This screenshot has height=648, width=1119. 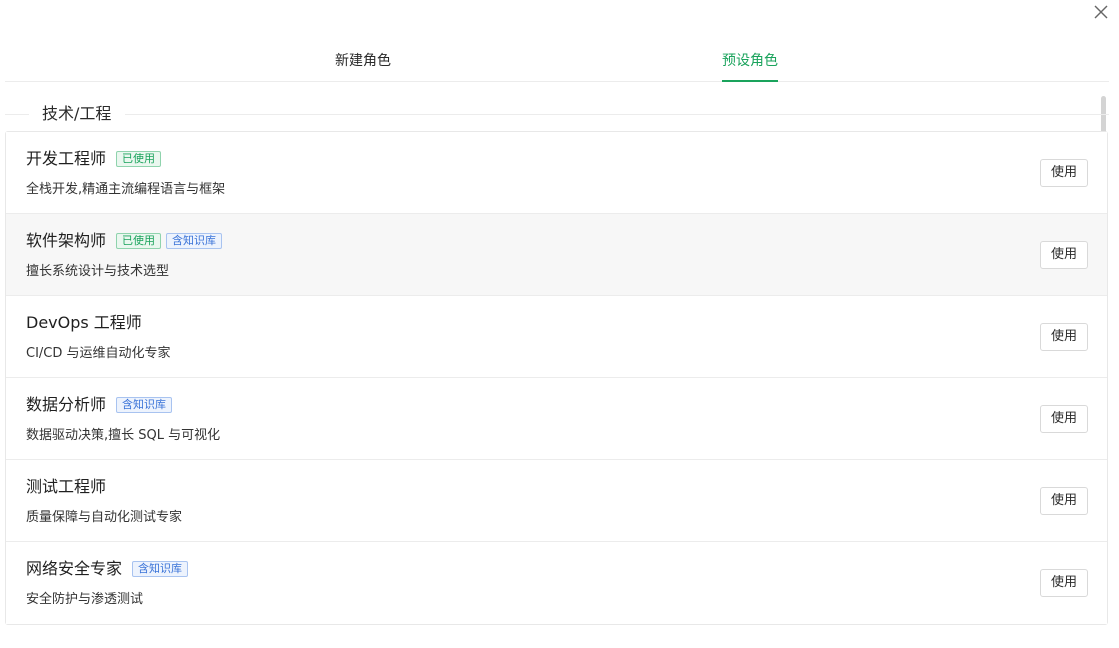 I want to click on role-name-row: 软件架构师 已使用 含知识库, so click(x=124, y=241).